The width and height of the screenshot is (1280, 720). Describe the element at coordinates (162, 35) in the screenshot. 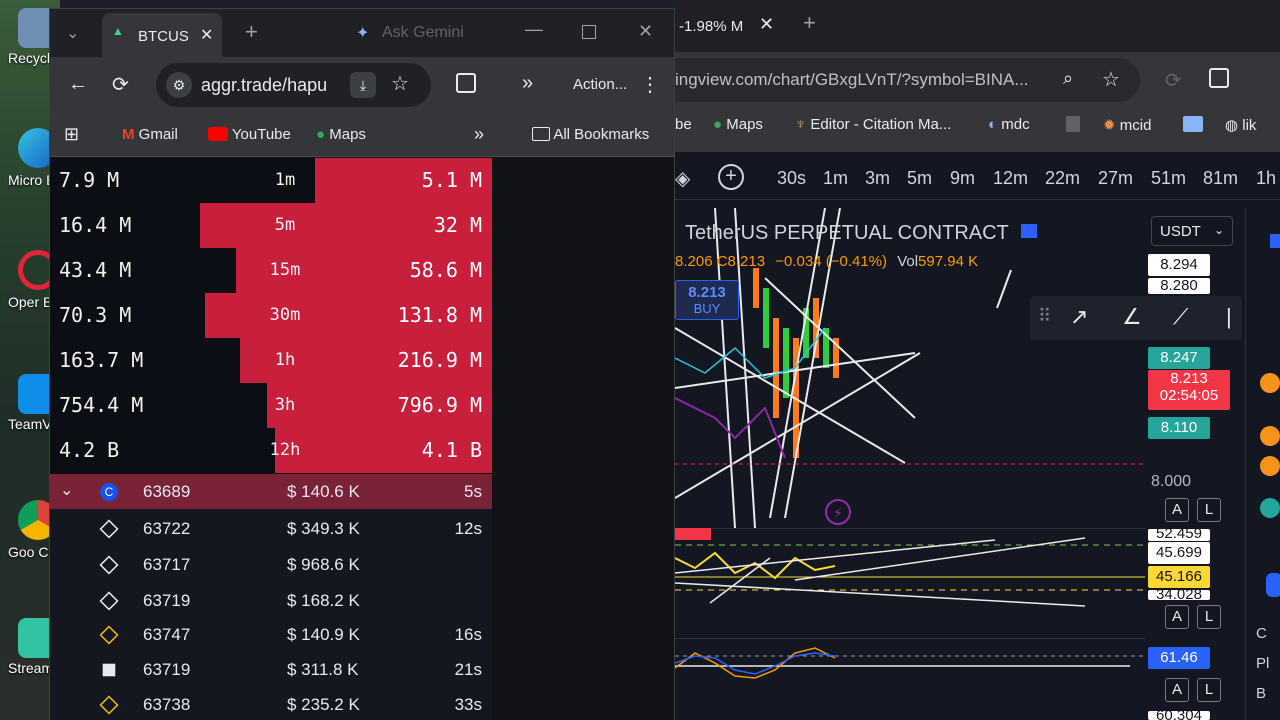

I see `tab-active: ▲ BTCUSI ✕` at that location.